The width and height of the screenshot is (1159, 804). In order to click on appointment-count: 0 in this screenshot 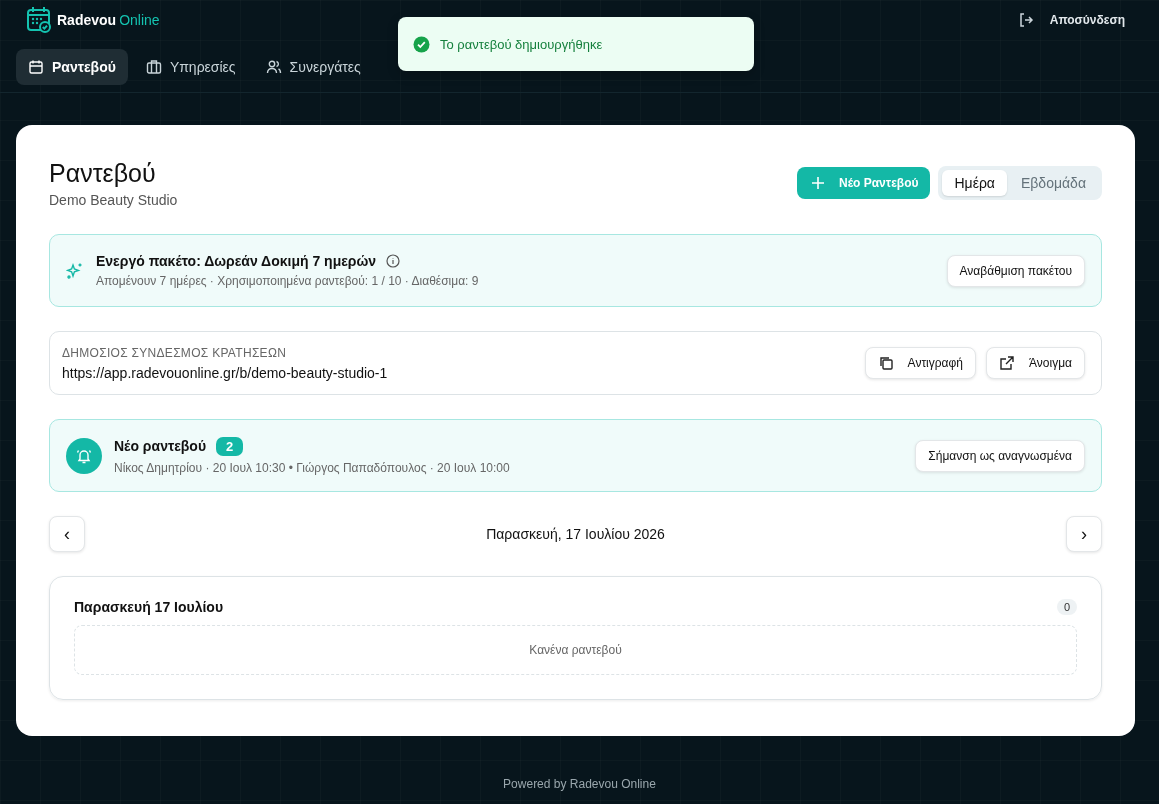, I will do `click(1066, 607)`.